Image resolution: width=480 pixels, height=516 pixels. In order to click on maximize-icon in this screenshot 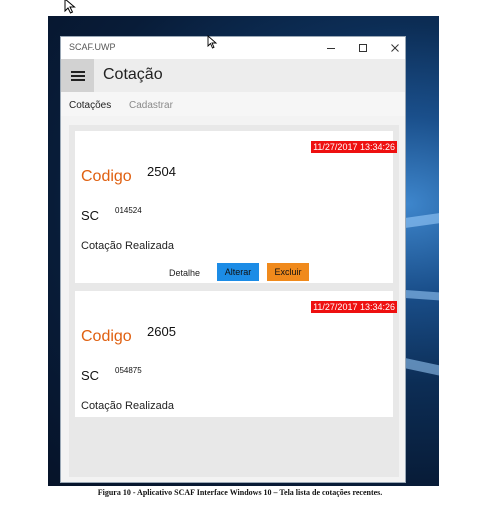, I will do `click(363, 48)`.